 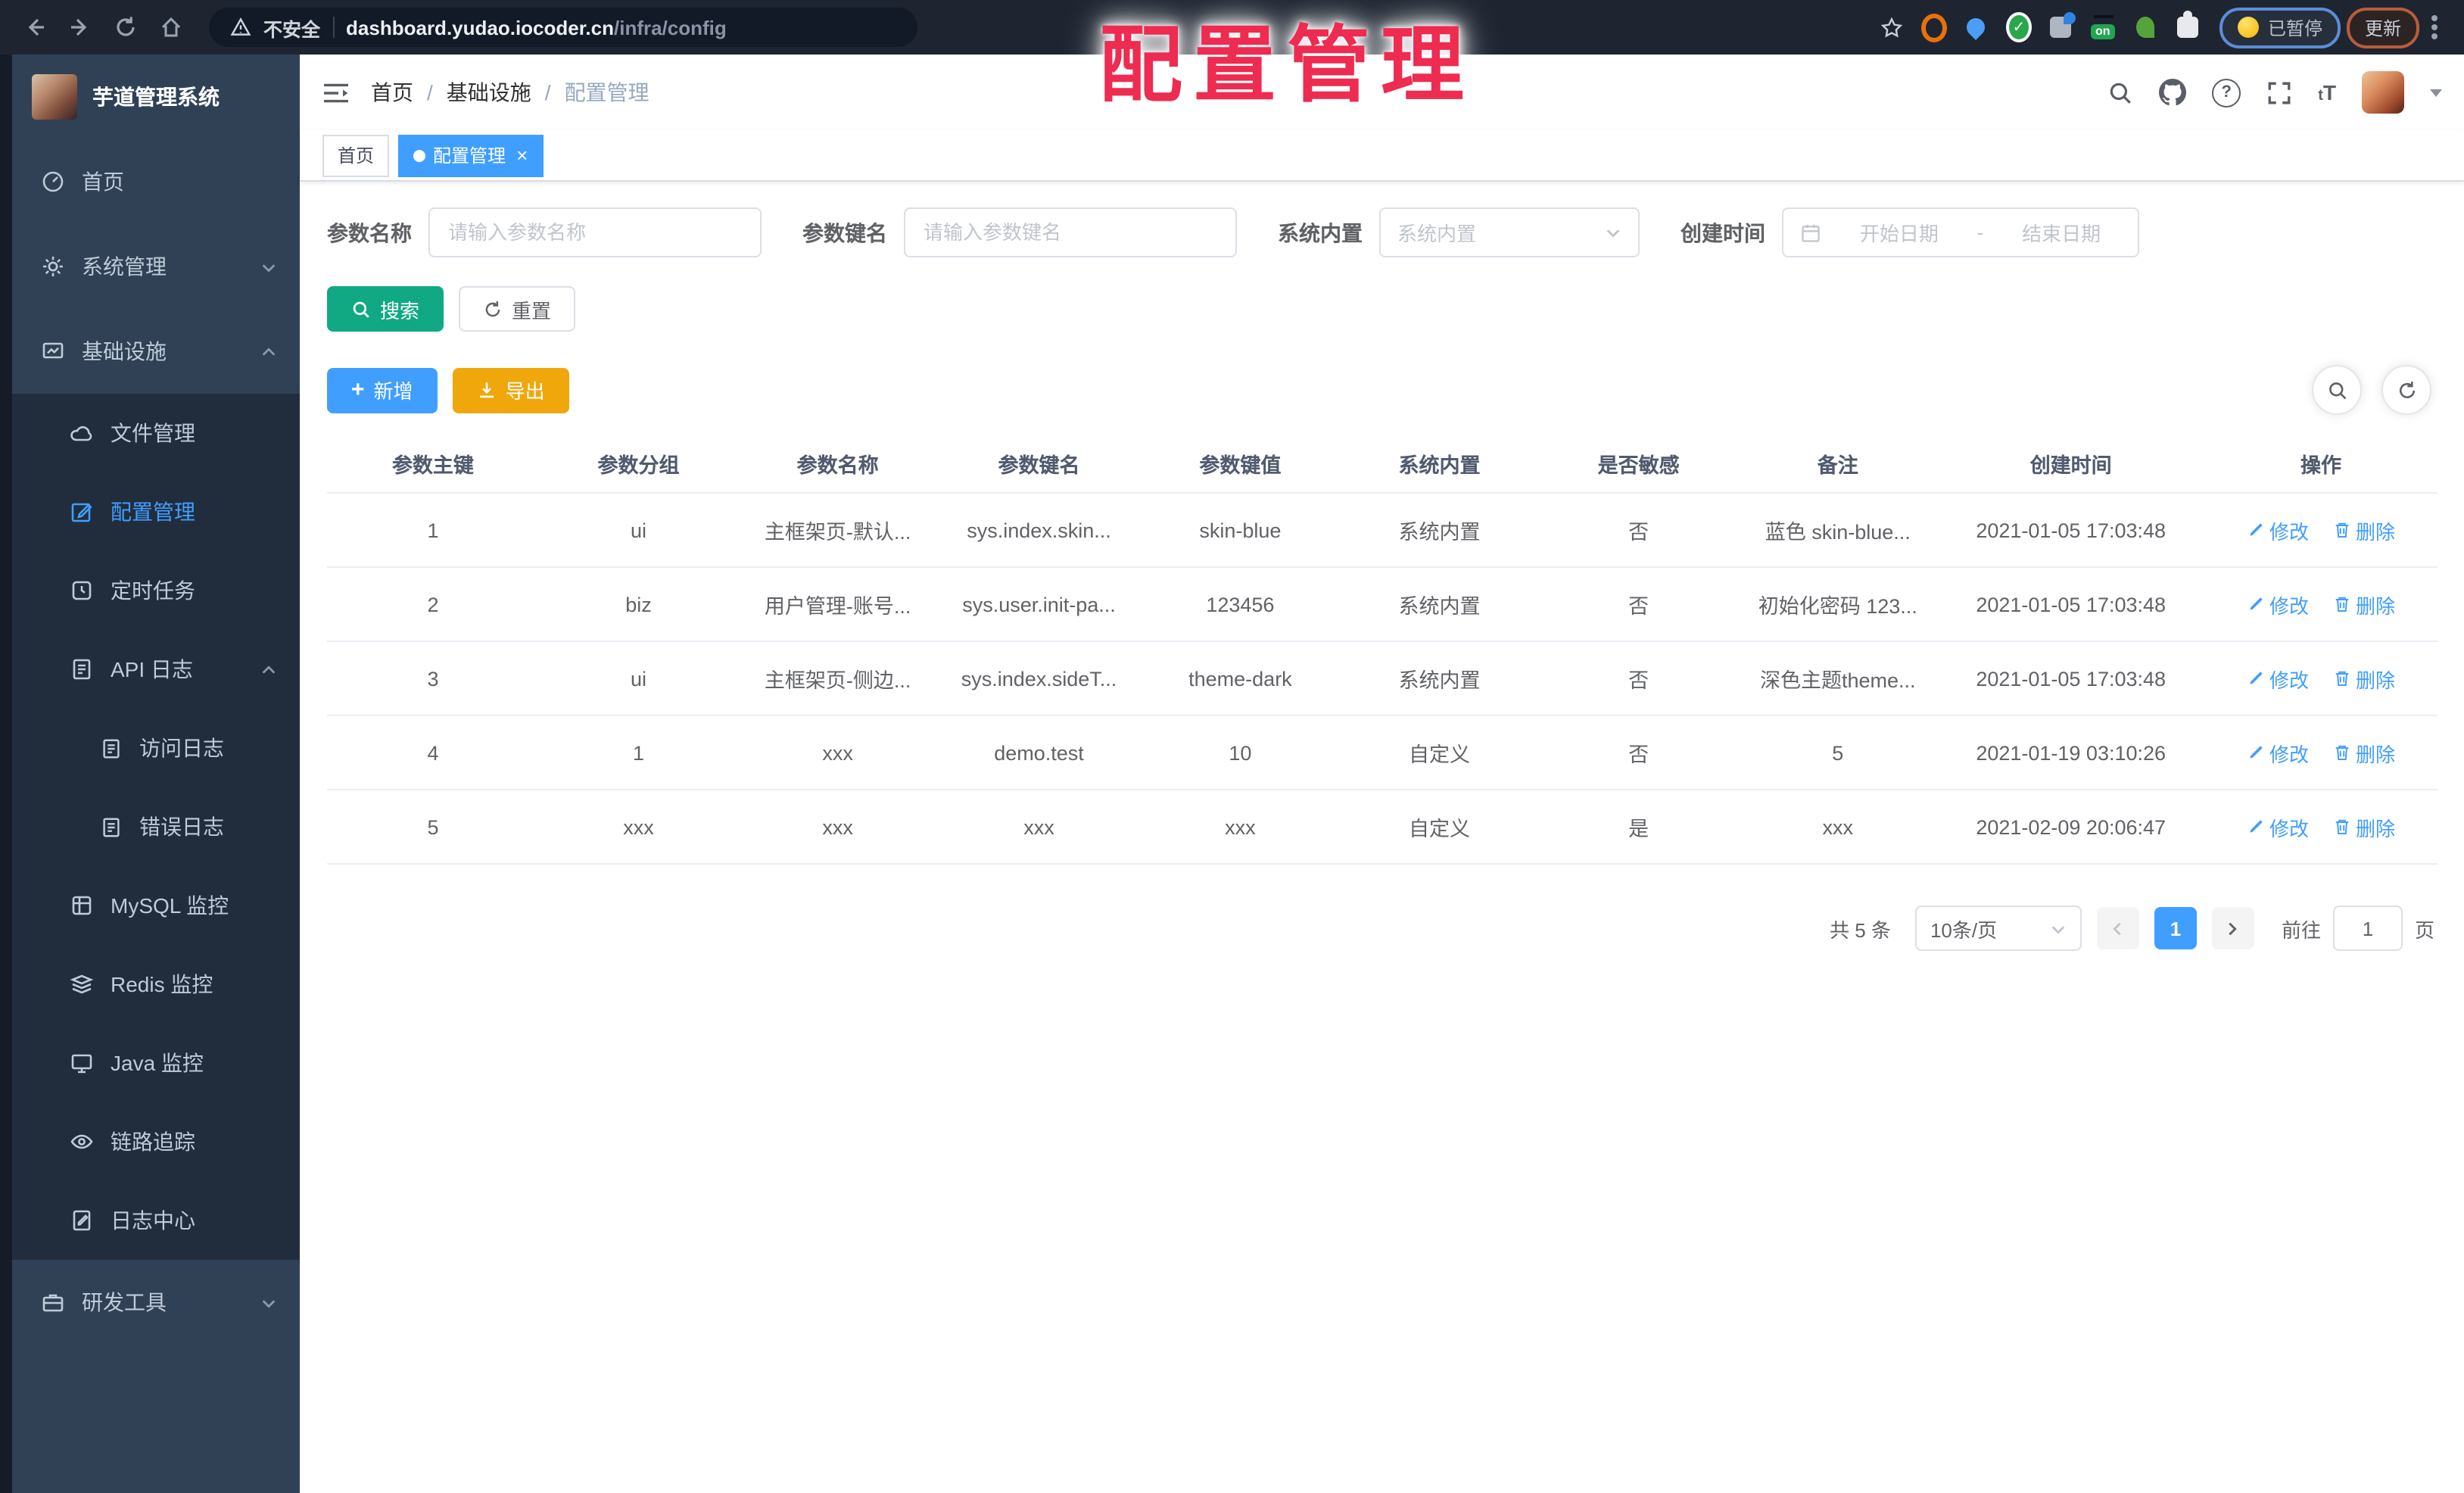 What do you see at coordinates (1976, 27) in the screenshot?
I see `extension-pin-icon` at bounding box center [1976, 27].